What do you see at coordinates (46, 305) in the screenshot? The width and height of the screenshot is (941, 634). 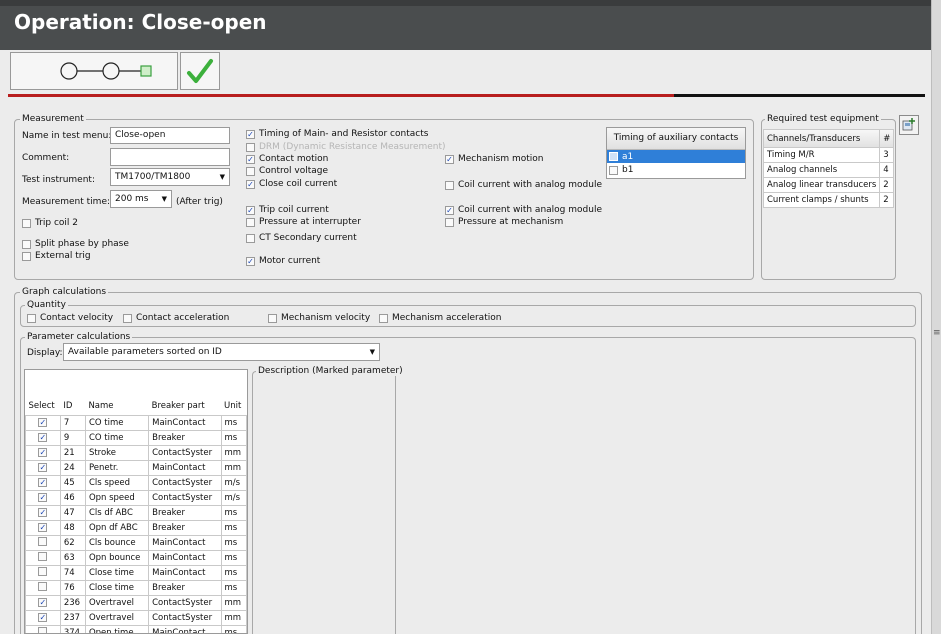 I see `quantity-legend: Quantity` at bounding box center [46, 305].